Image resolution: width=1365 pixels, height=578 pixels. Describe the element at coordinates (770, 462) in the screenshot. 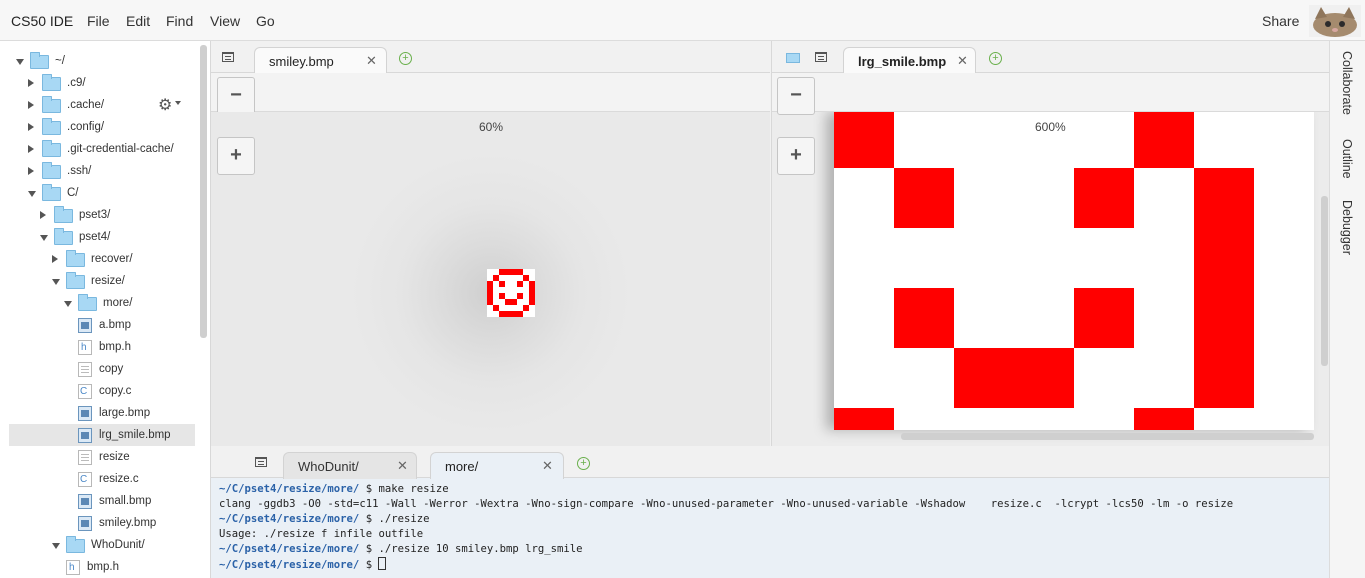

I see `terminal-tab-bar: WhoDunit/ ✕ more/ ✕ +` at that location.